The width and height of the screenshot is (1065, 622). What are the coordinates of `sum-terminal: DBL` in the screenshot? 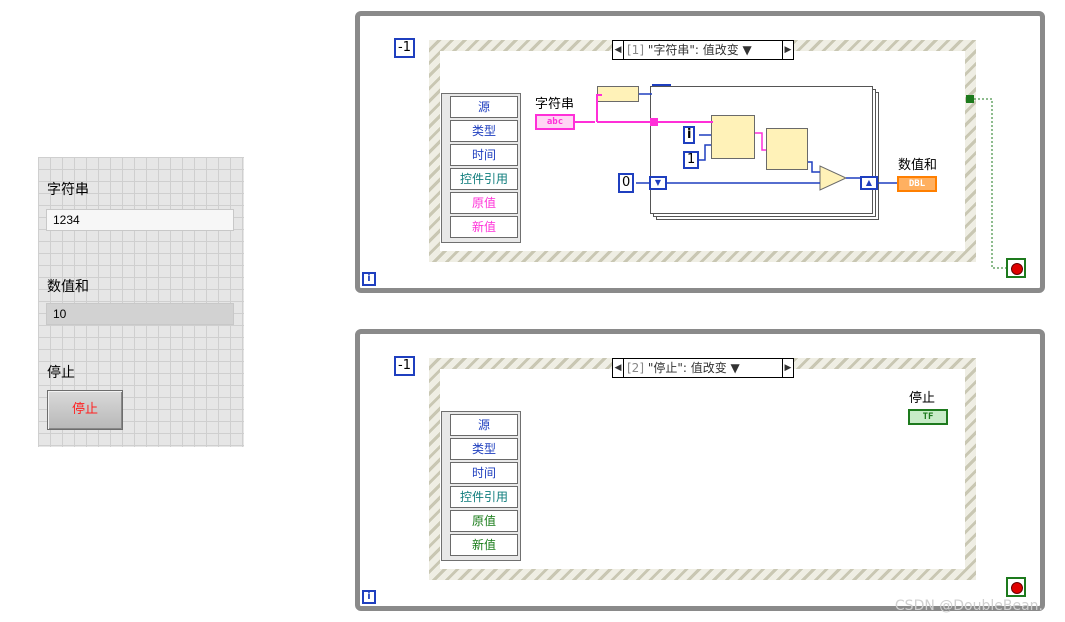 It's located at (917, 184).